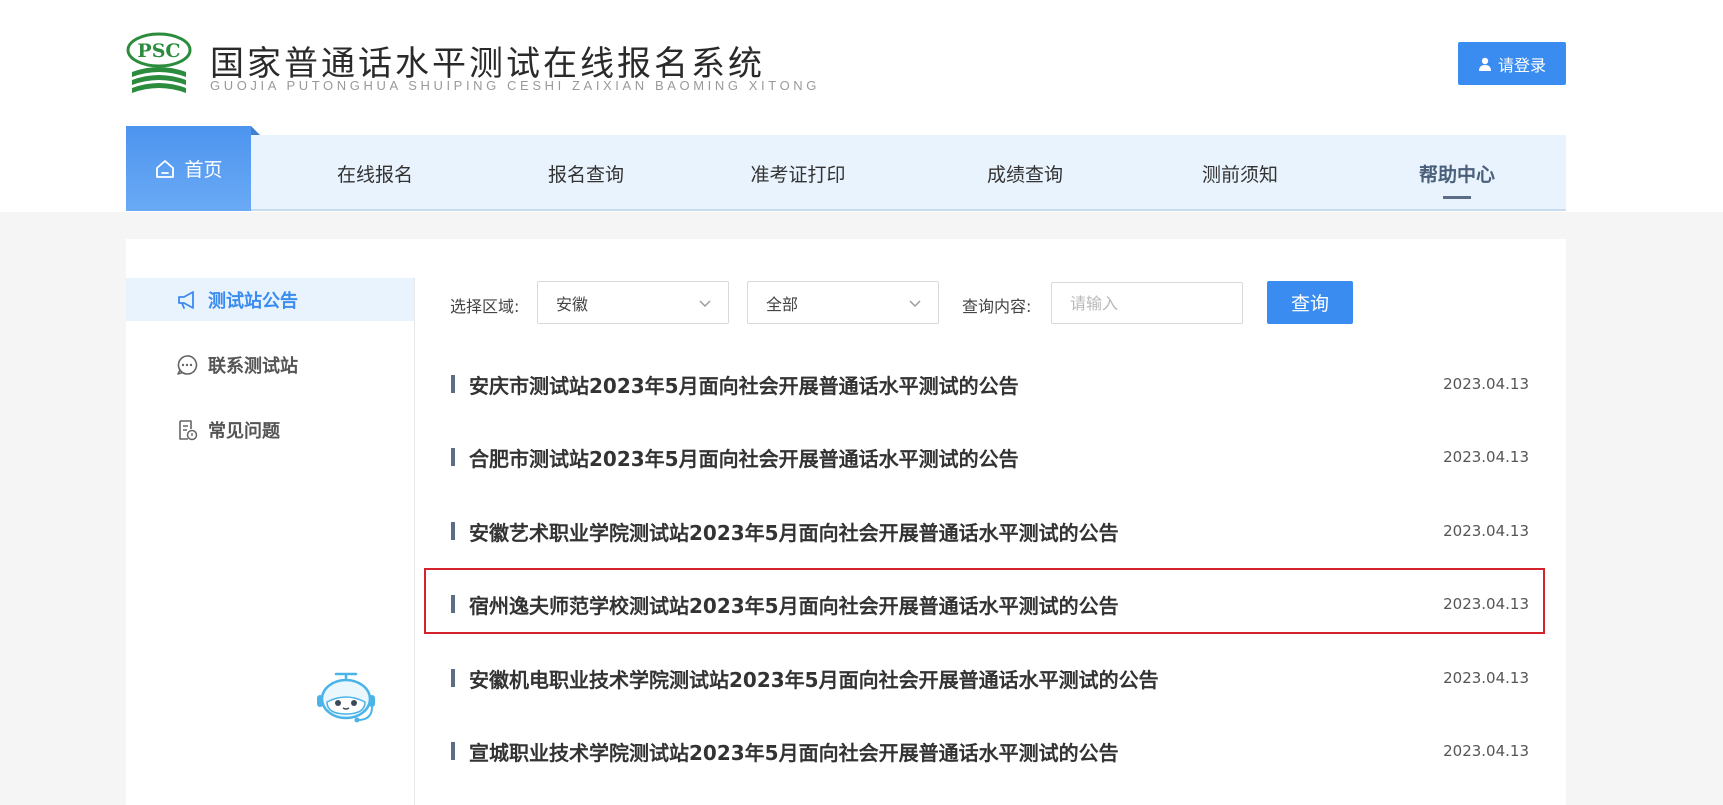 This screenshot has height=805, width=1723. I want to click on robot-assistant-icon, so click(346, 698).